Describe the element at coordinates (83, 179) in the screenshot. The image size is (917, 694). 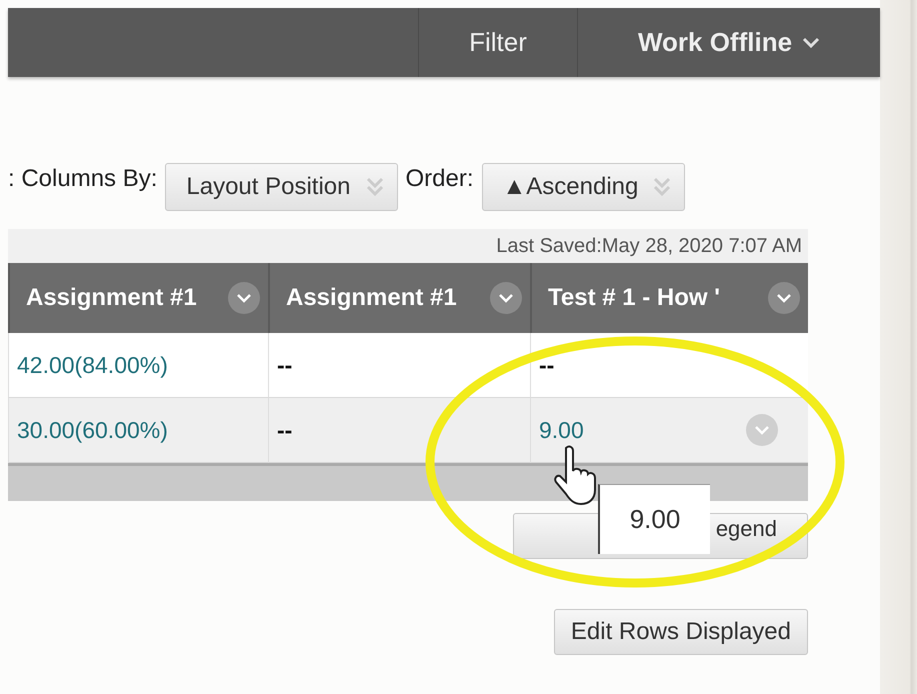
I see `columns-by-label: : Columns By:` at that location.